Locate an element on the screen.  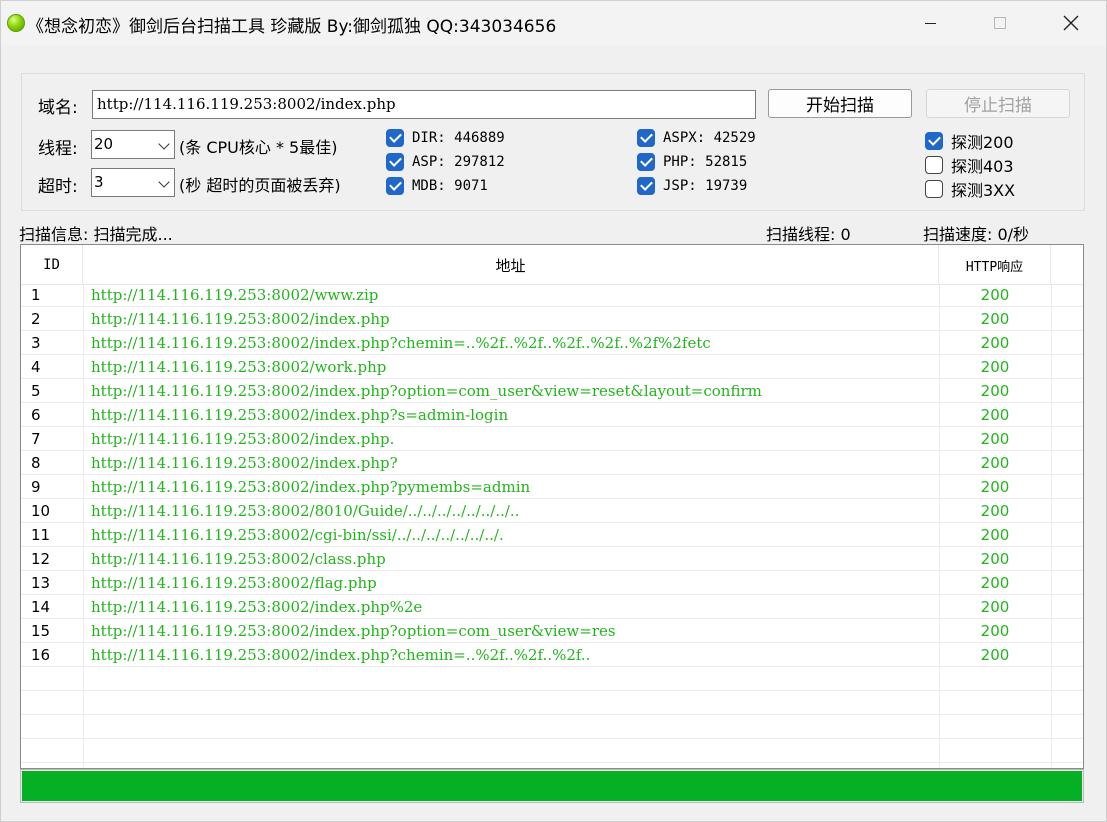
row-url: http://114.116.119.253:8002/class.php is located at coordinates (238, 559).